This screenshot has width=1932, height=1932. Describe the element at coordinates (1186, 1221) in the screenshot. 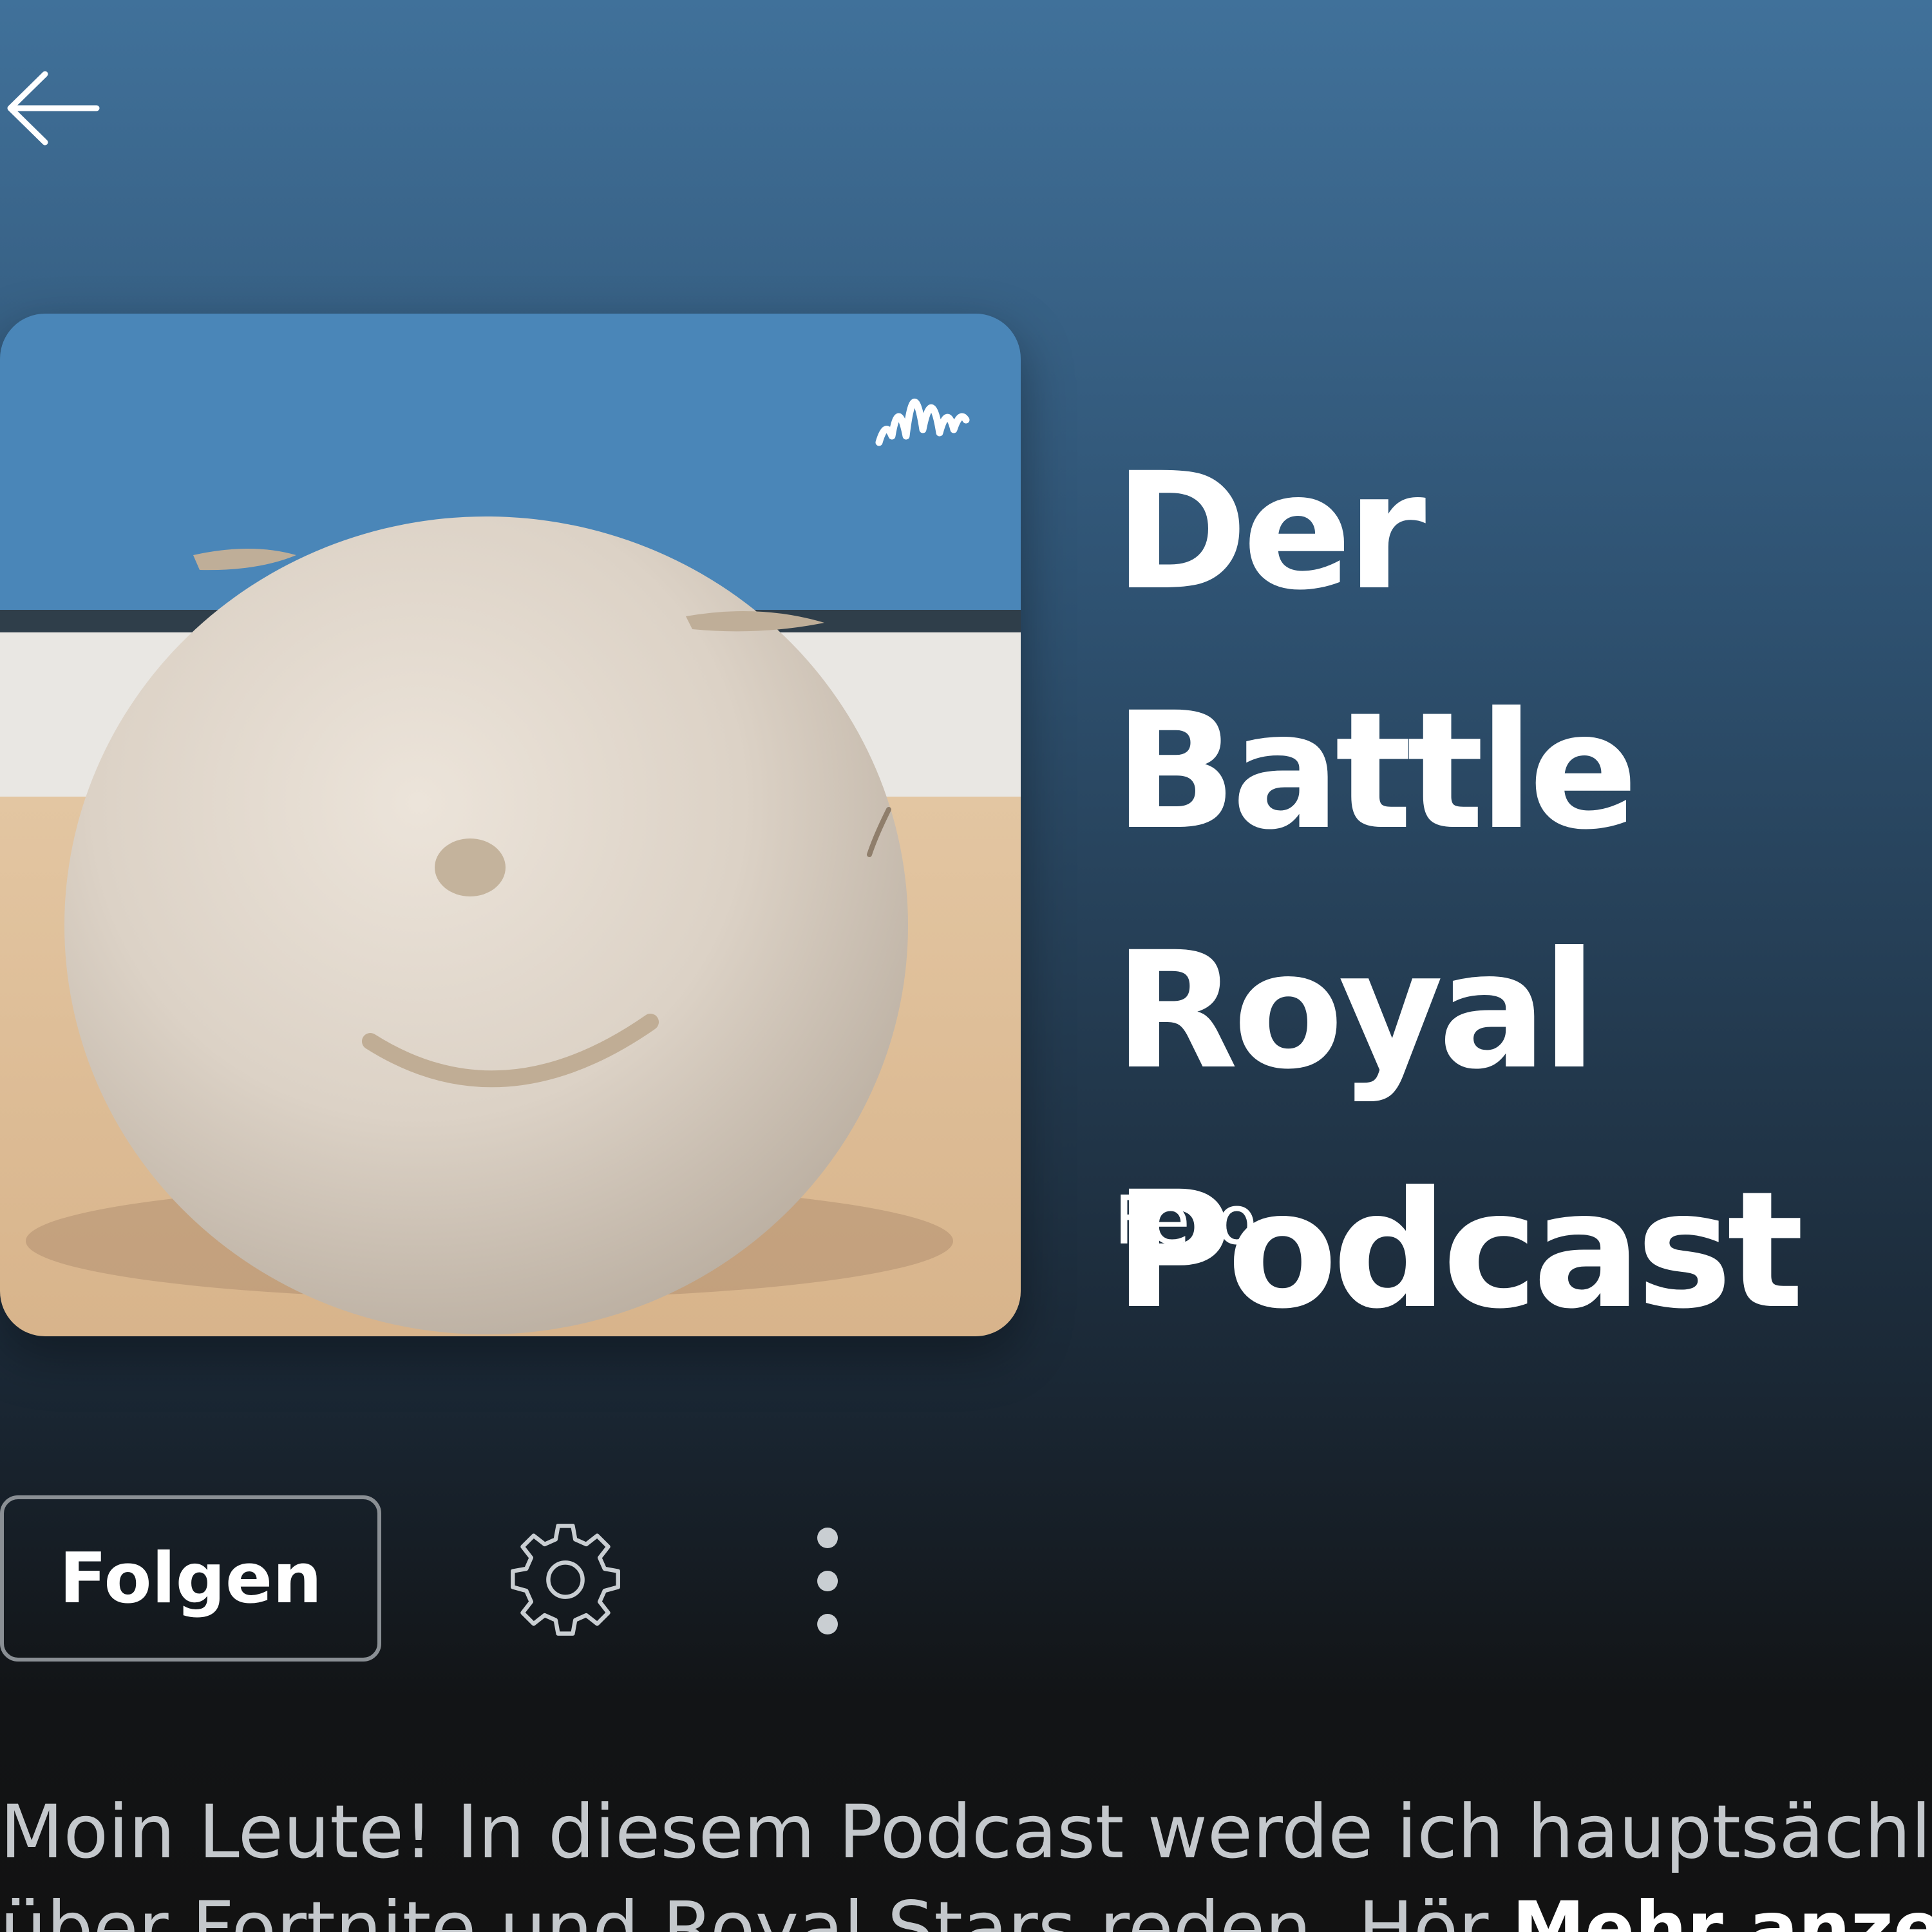

I see `podcast-author: Fero` at that location.